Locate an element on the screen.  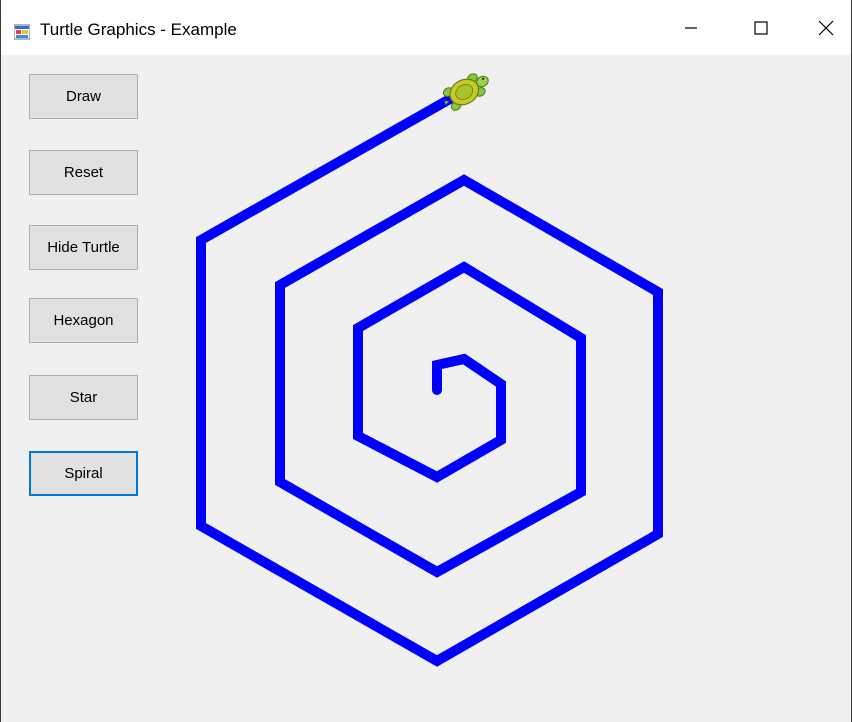
minimize-button is located at coordinates (691, 27).